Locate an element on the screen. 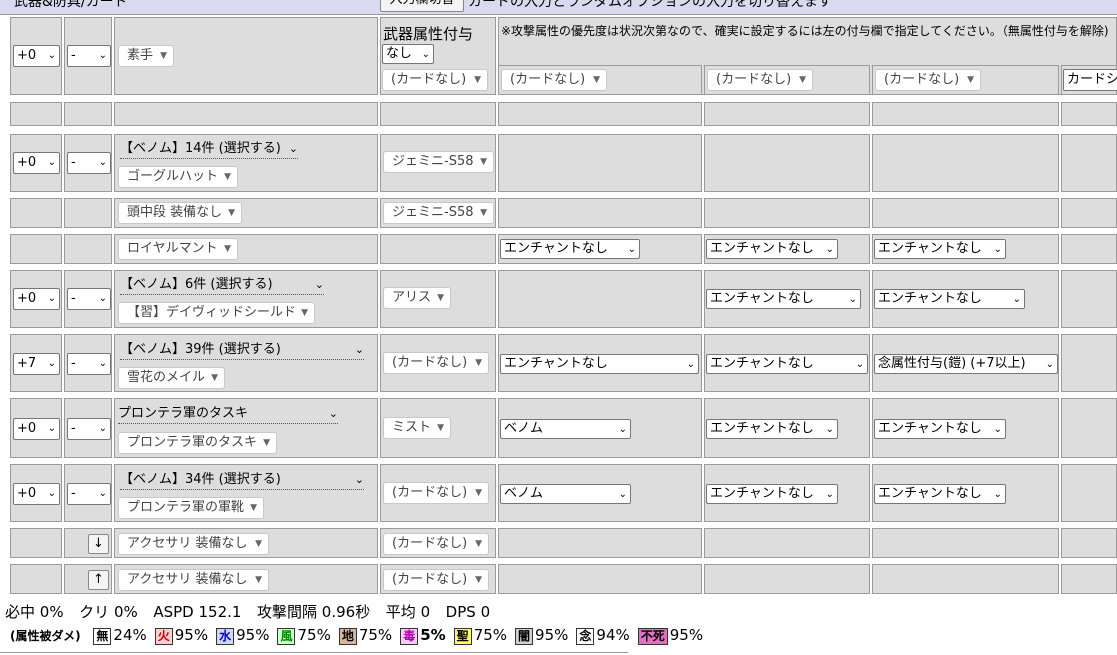 The width and height of the screenshot is (1117, 655). card-cell: (カードなし) ▼ is located at coordinates (438, 543).